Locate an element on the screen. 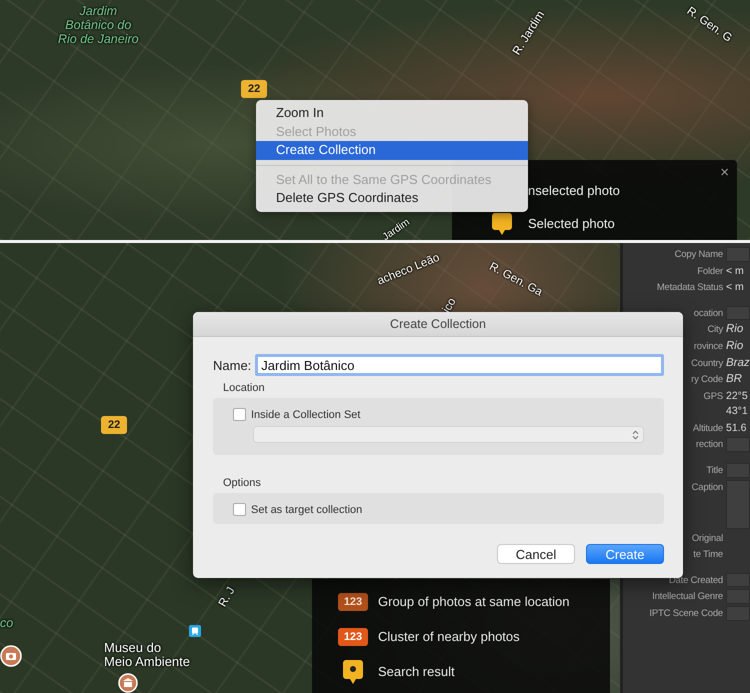 This screenshot has height=693, width=750. museum-icon is located at coordinates (128, 683).